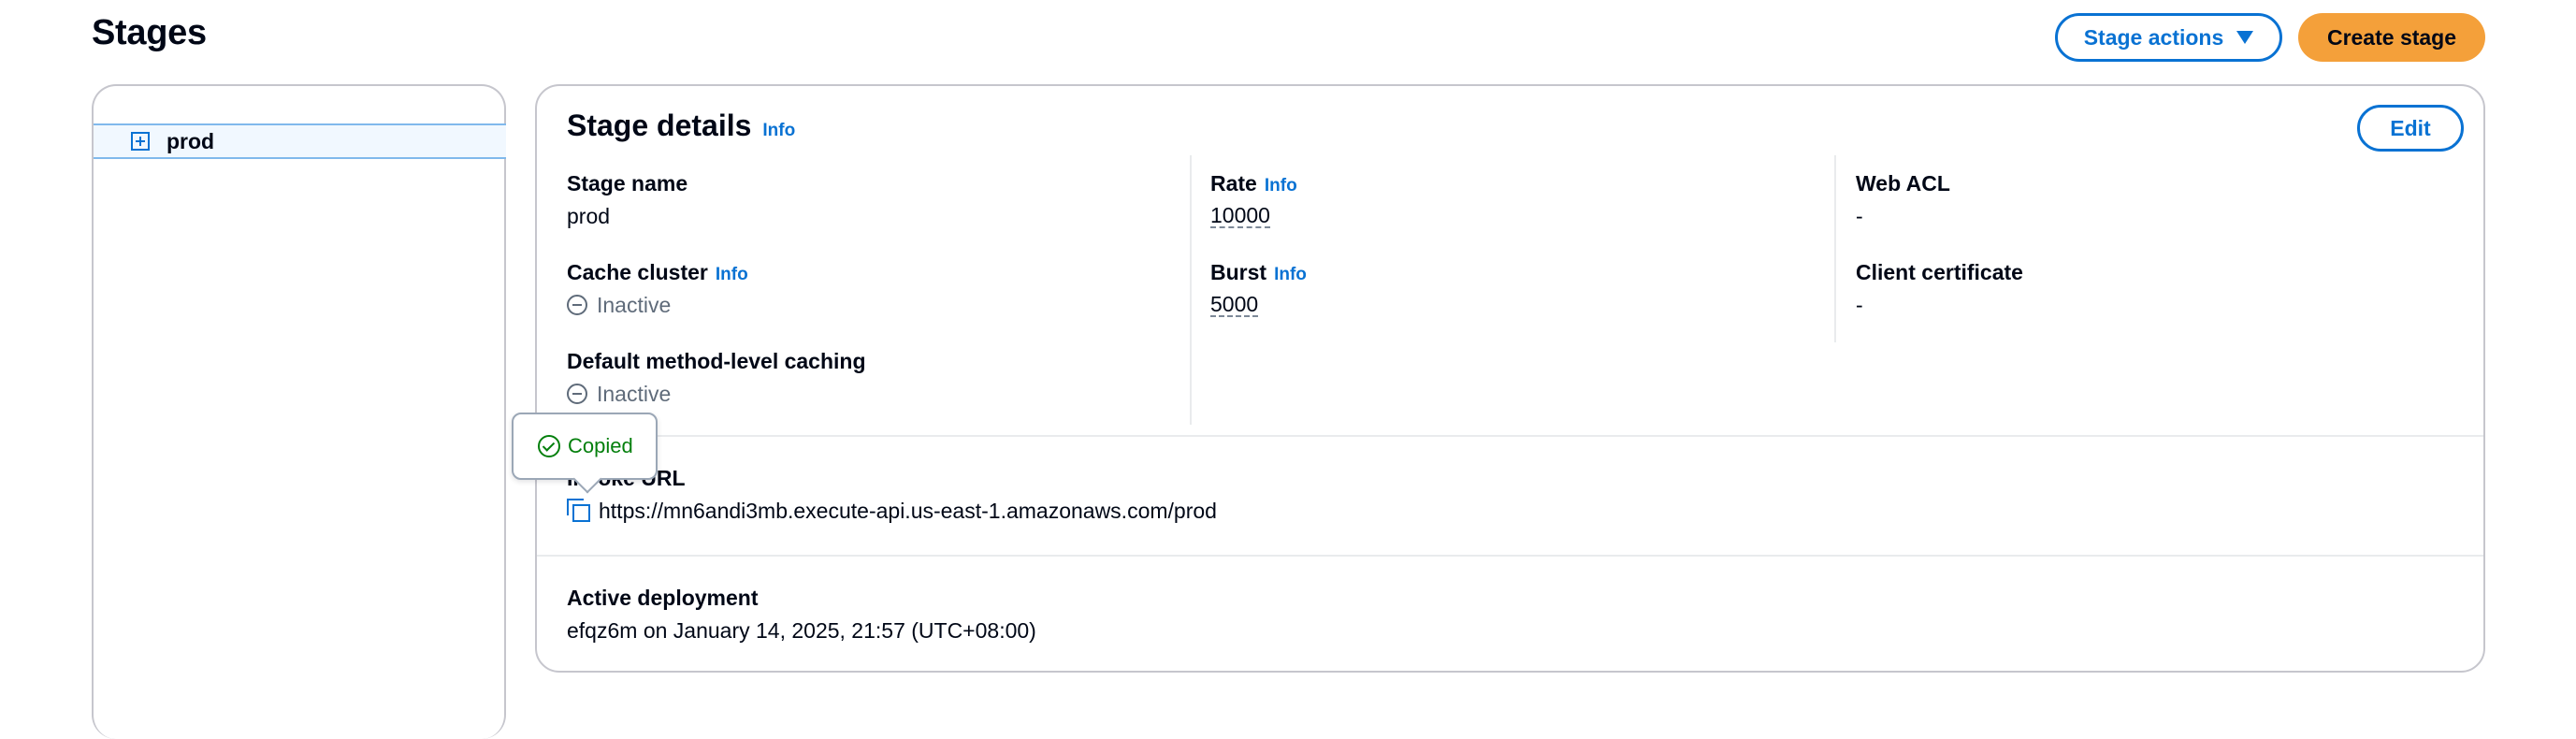 The height and width of the screenshot is (739, 2576). What do you see at coordinates (716, 394) in the screenshot?
I see `default-caching-value: Inactive` at bounding box center [716, 394].